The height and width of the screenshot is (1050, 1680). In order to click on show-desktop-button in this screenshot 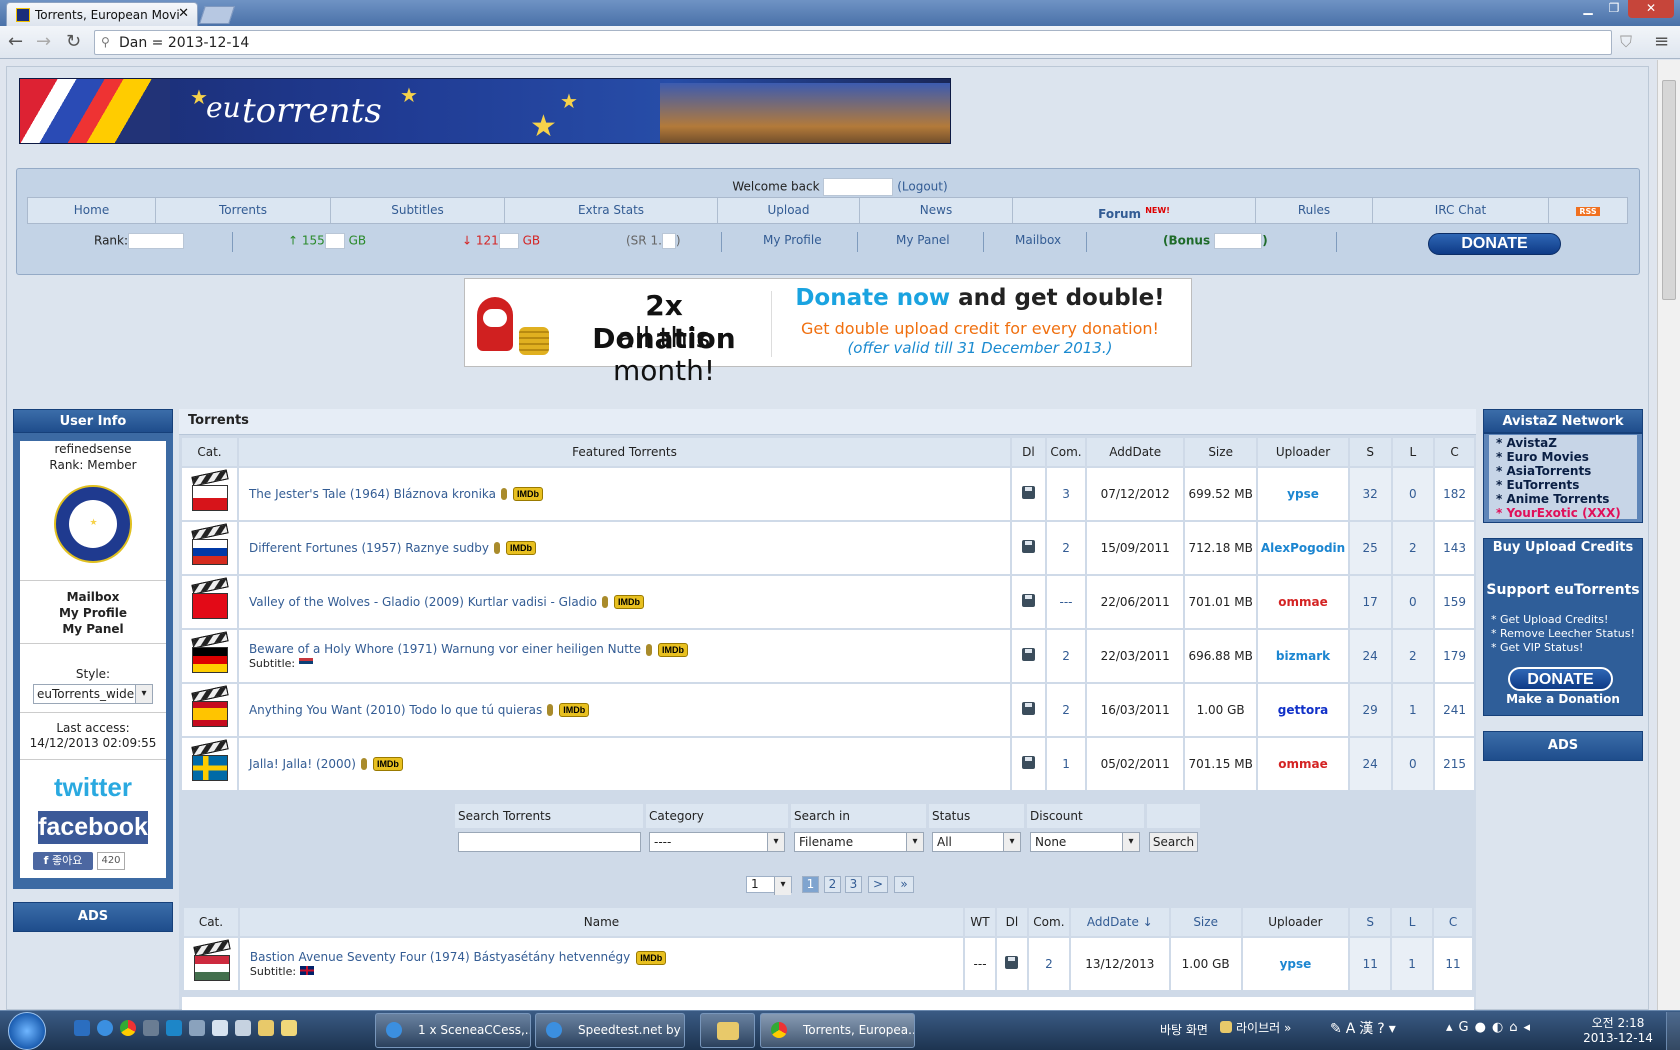, I will do `click(1673, 1031)`.